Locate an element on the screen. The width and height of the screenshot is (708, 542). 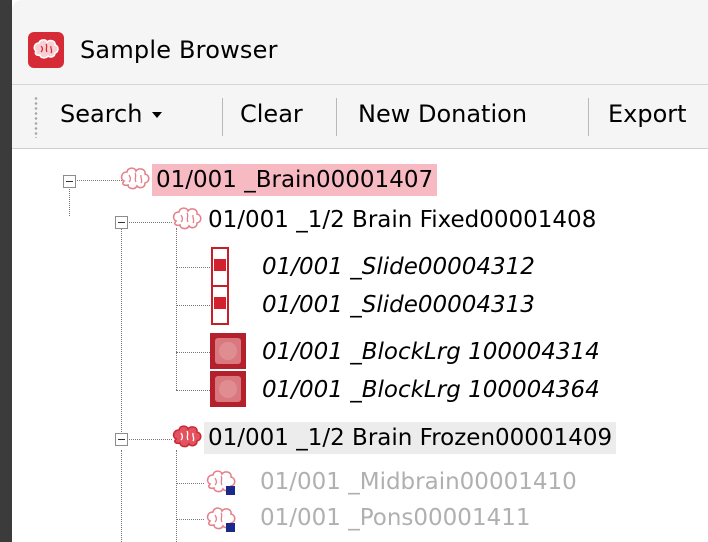
tree-node-midbrain: 01/001 _Midbrain00001410 is located at coordinates (418, 482).